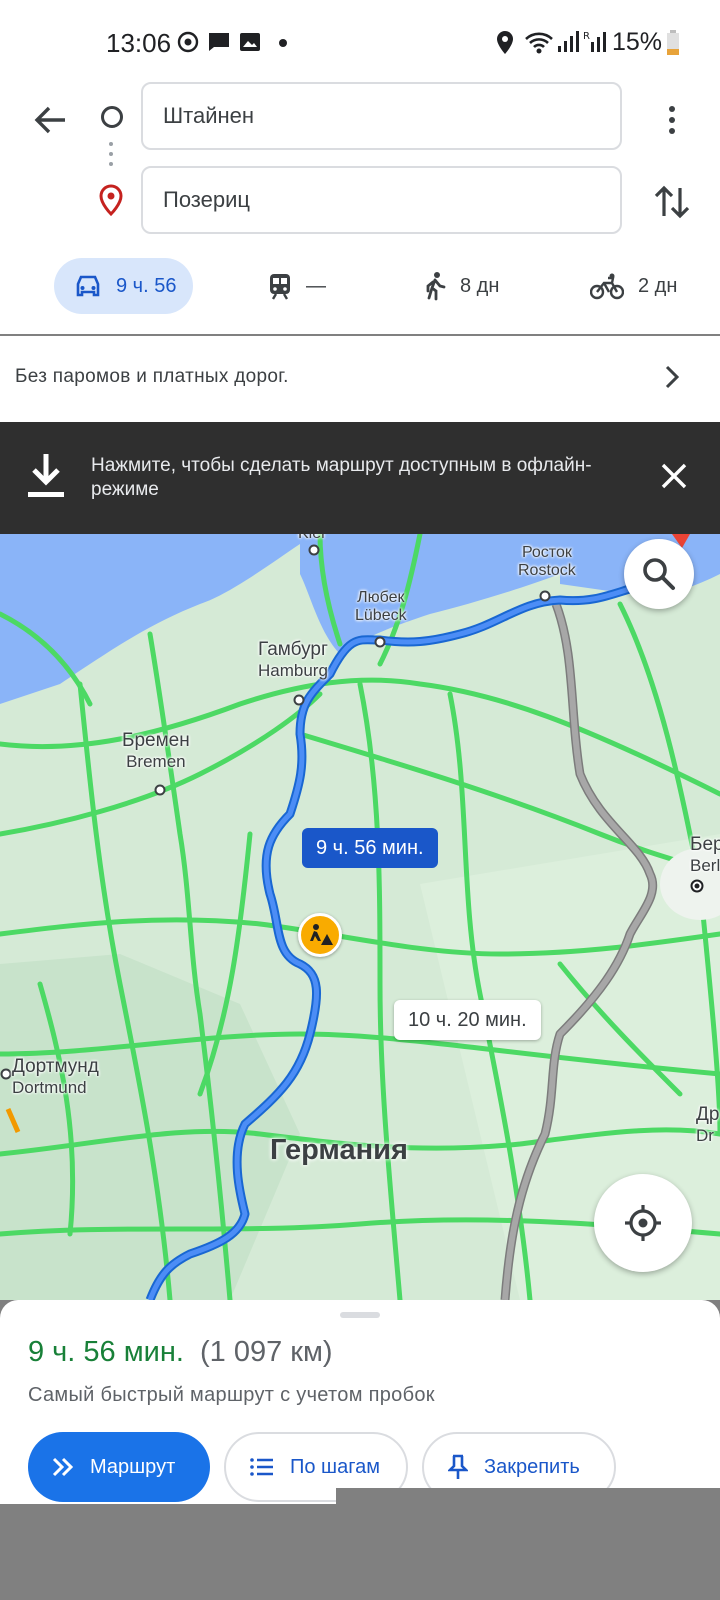  I want to click on mode-cycling-label: 2 дн, so click(658, 285).